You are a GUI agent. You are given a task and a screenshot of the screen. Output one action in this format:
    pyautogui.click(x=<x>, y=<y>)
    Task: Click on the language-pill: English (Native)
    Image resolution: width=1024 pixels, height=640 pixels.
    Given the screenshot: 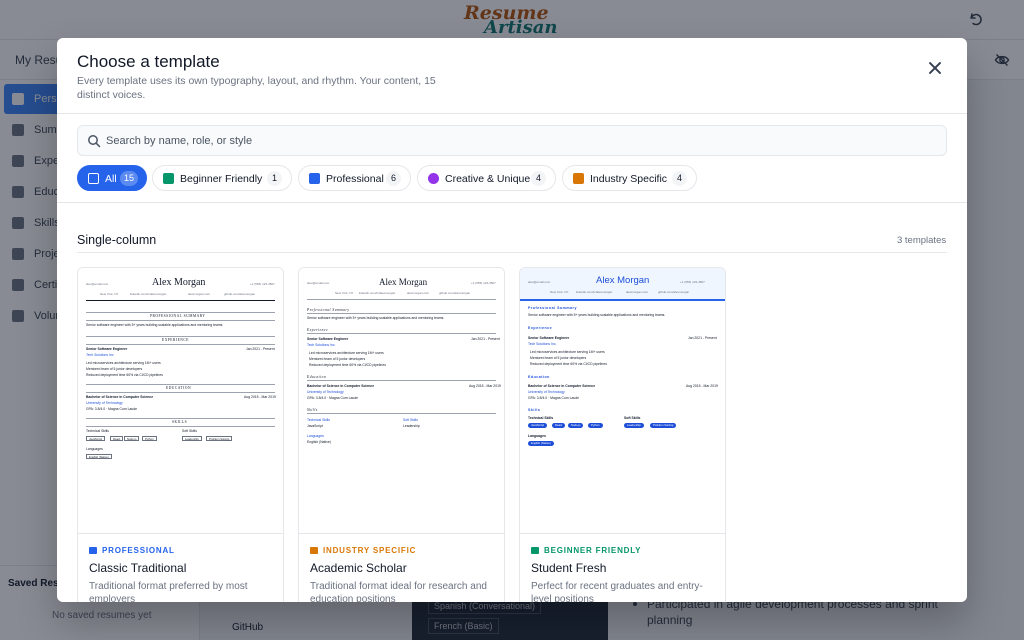 What is the action you would take?
    pyautogui.click(x=99, y=456)
    